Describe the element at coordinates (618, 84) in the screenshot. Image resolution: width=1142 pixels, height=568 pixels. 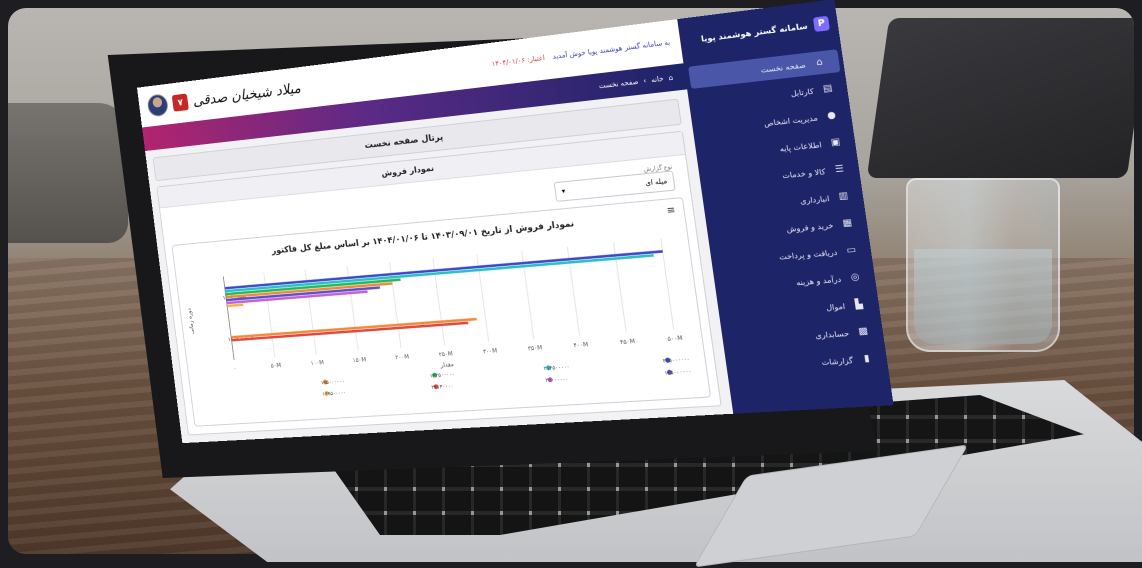
I see `breadcrumb-current: صفحه نخست` at that location.